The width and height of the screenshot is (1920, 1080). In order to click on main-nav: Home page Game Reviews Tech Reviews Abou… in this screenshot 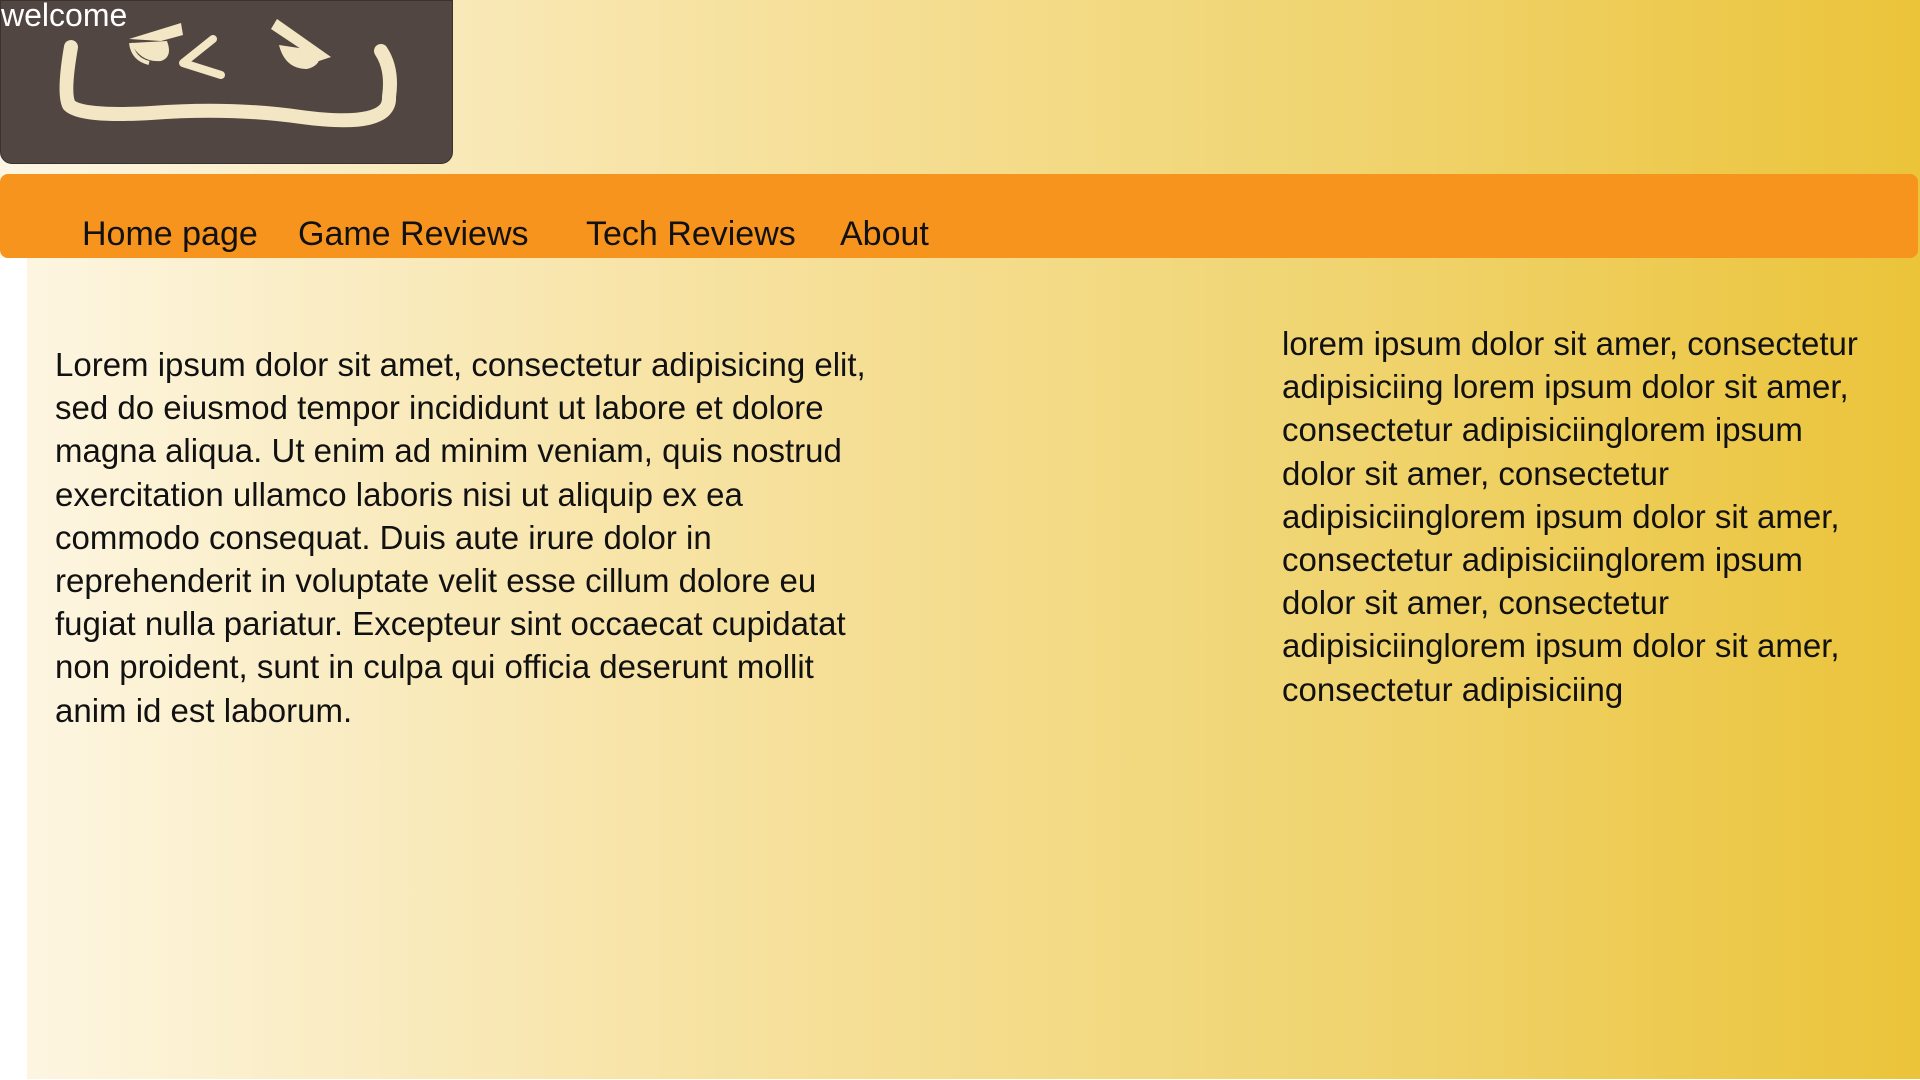, I will do `click(959, 216)`.